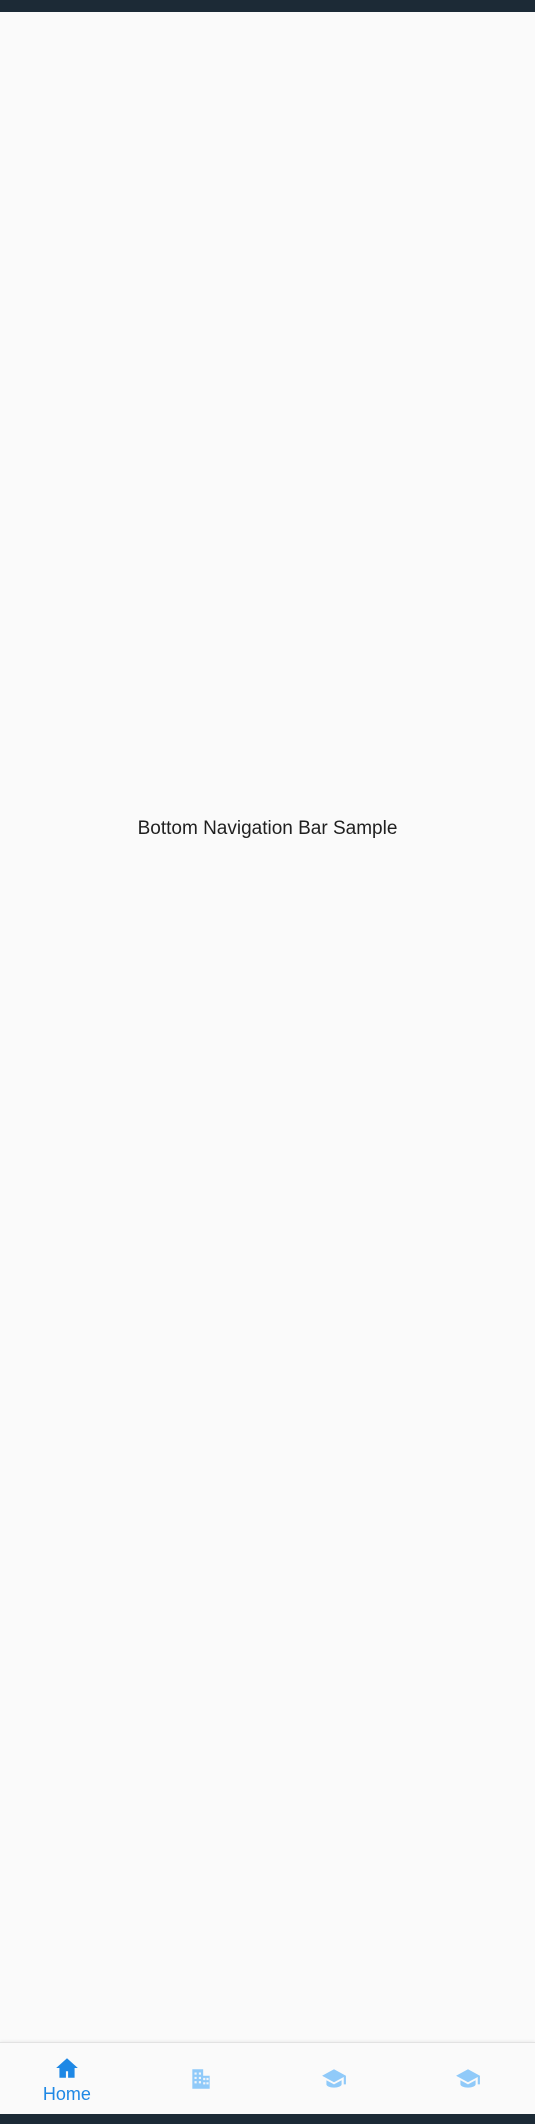 The image size is (535, 2124). What do you see at coordinates (67, 2068) in the screenshot?
I see `home-icon` at bounding box center [67, 2068].